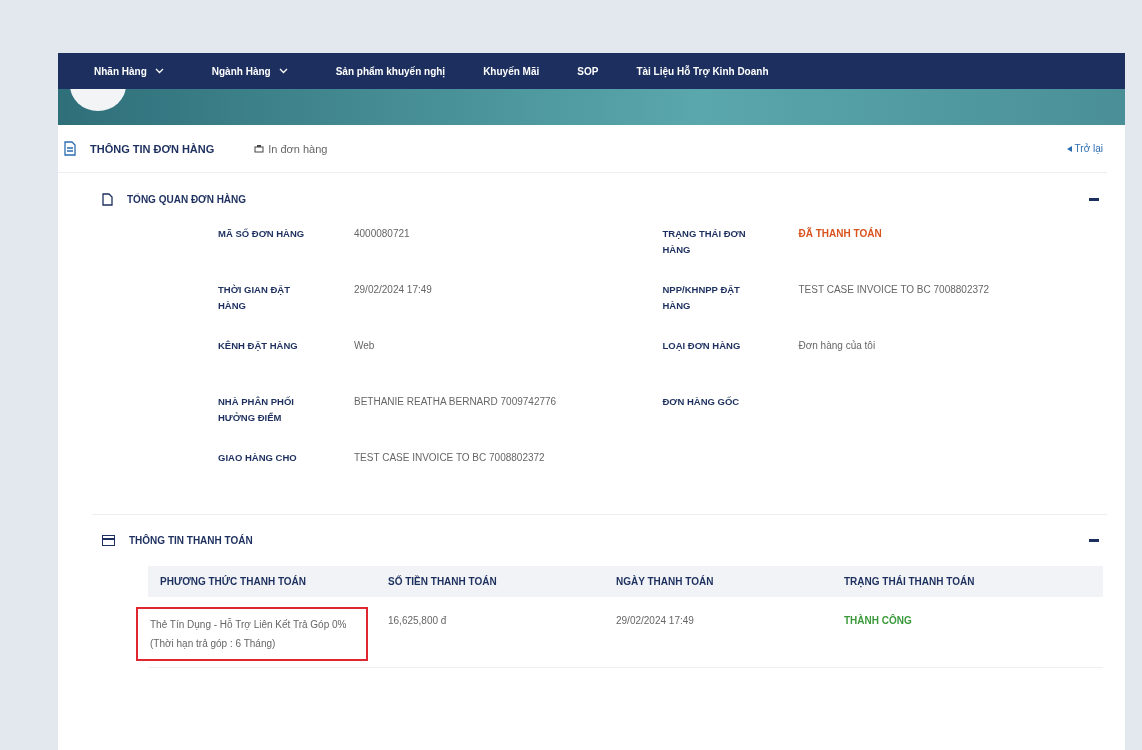  What do you see at coordinates (393, 290) in the screenshot?
I see `field-value: 29/02/2024 17:49` at bounding box center [393, 290].